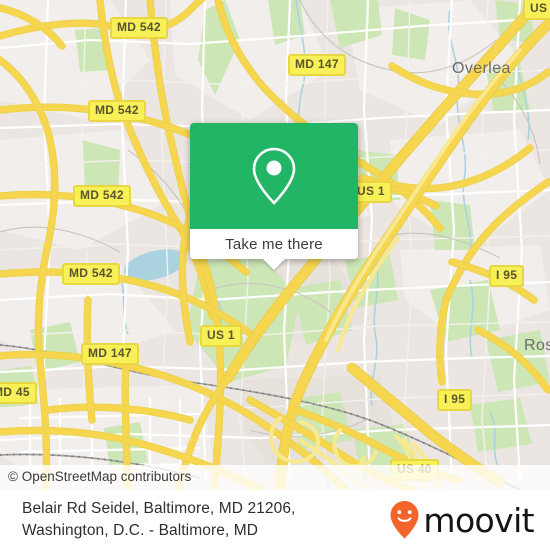 The image size is (550, 550). What do you see at coordinates (274, 264) in the screenshot?
I see `popup-pointer` at bounding box center [274, 264].